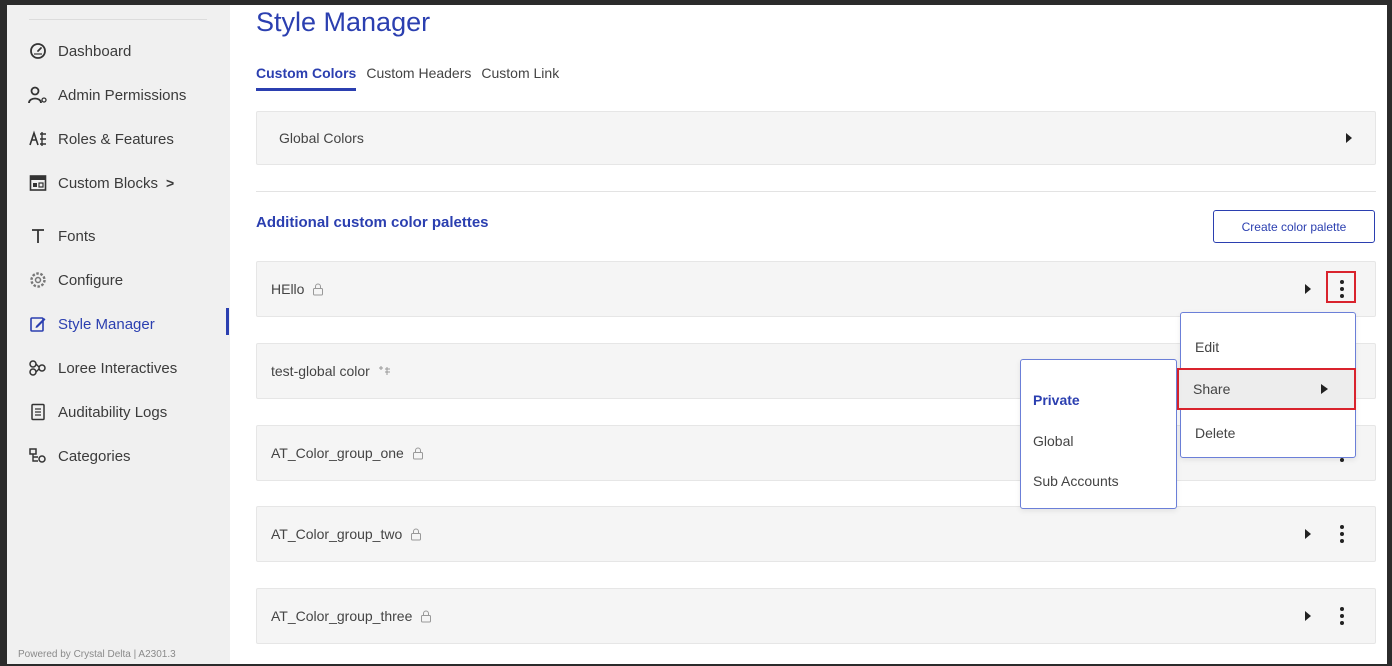 The image size is (1392, 666). What do you see at coordinates (77, 236) in the screenshot?
I see `sidebar-item-label: Fonts` at bounding box center [77, 236].